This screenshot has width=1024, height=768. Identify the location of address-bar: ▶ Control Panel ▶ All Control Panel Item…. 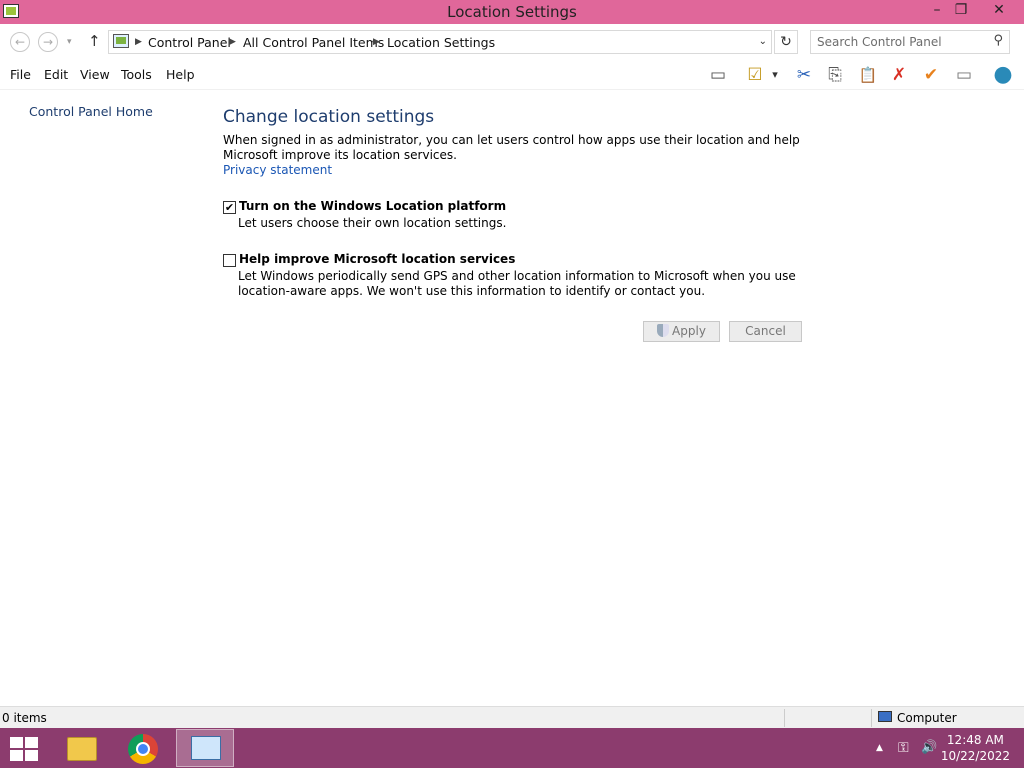
(440, 42).